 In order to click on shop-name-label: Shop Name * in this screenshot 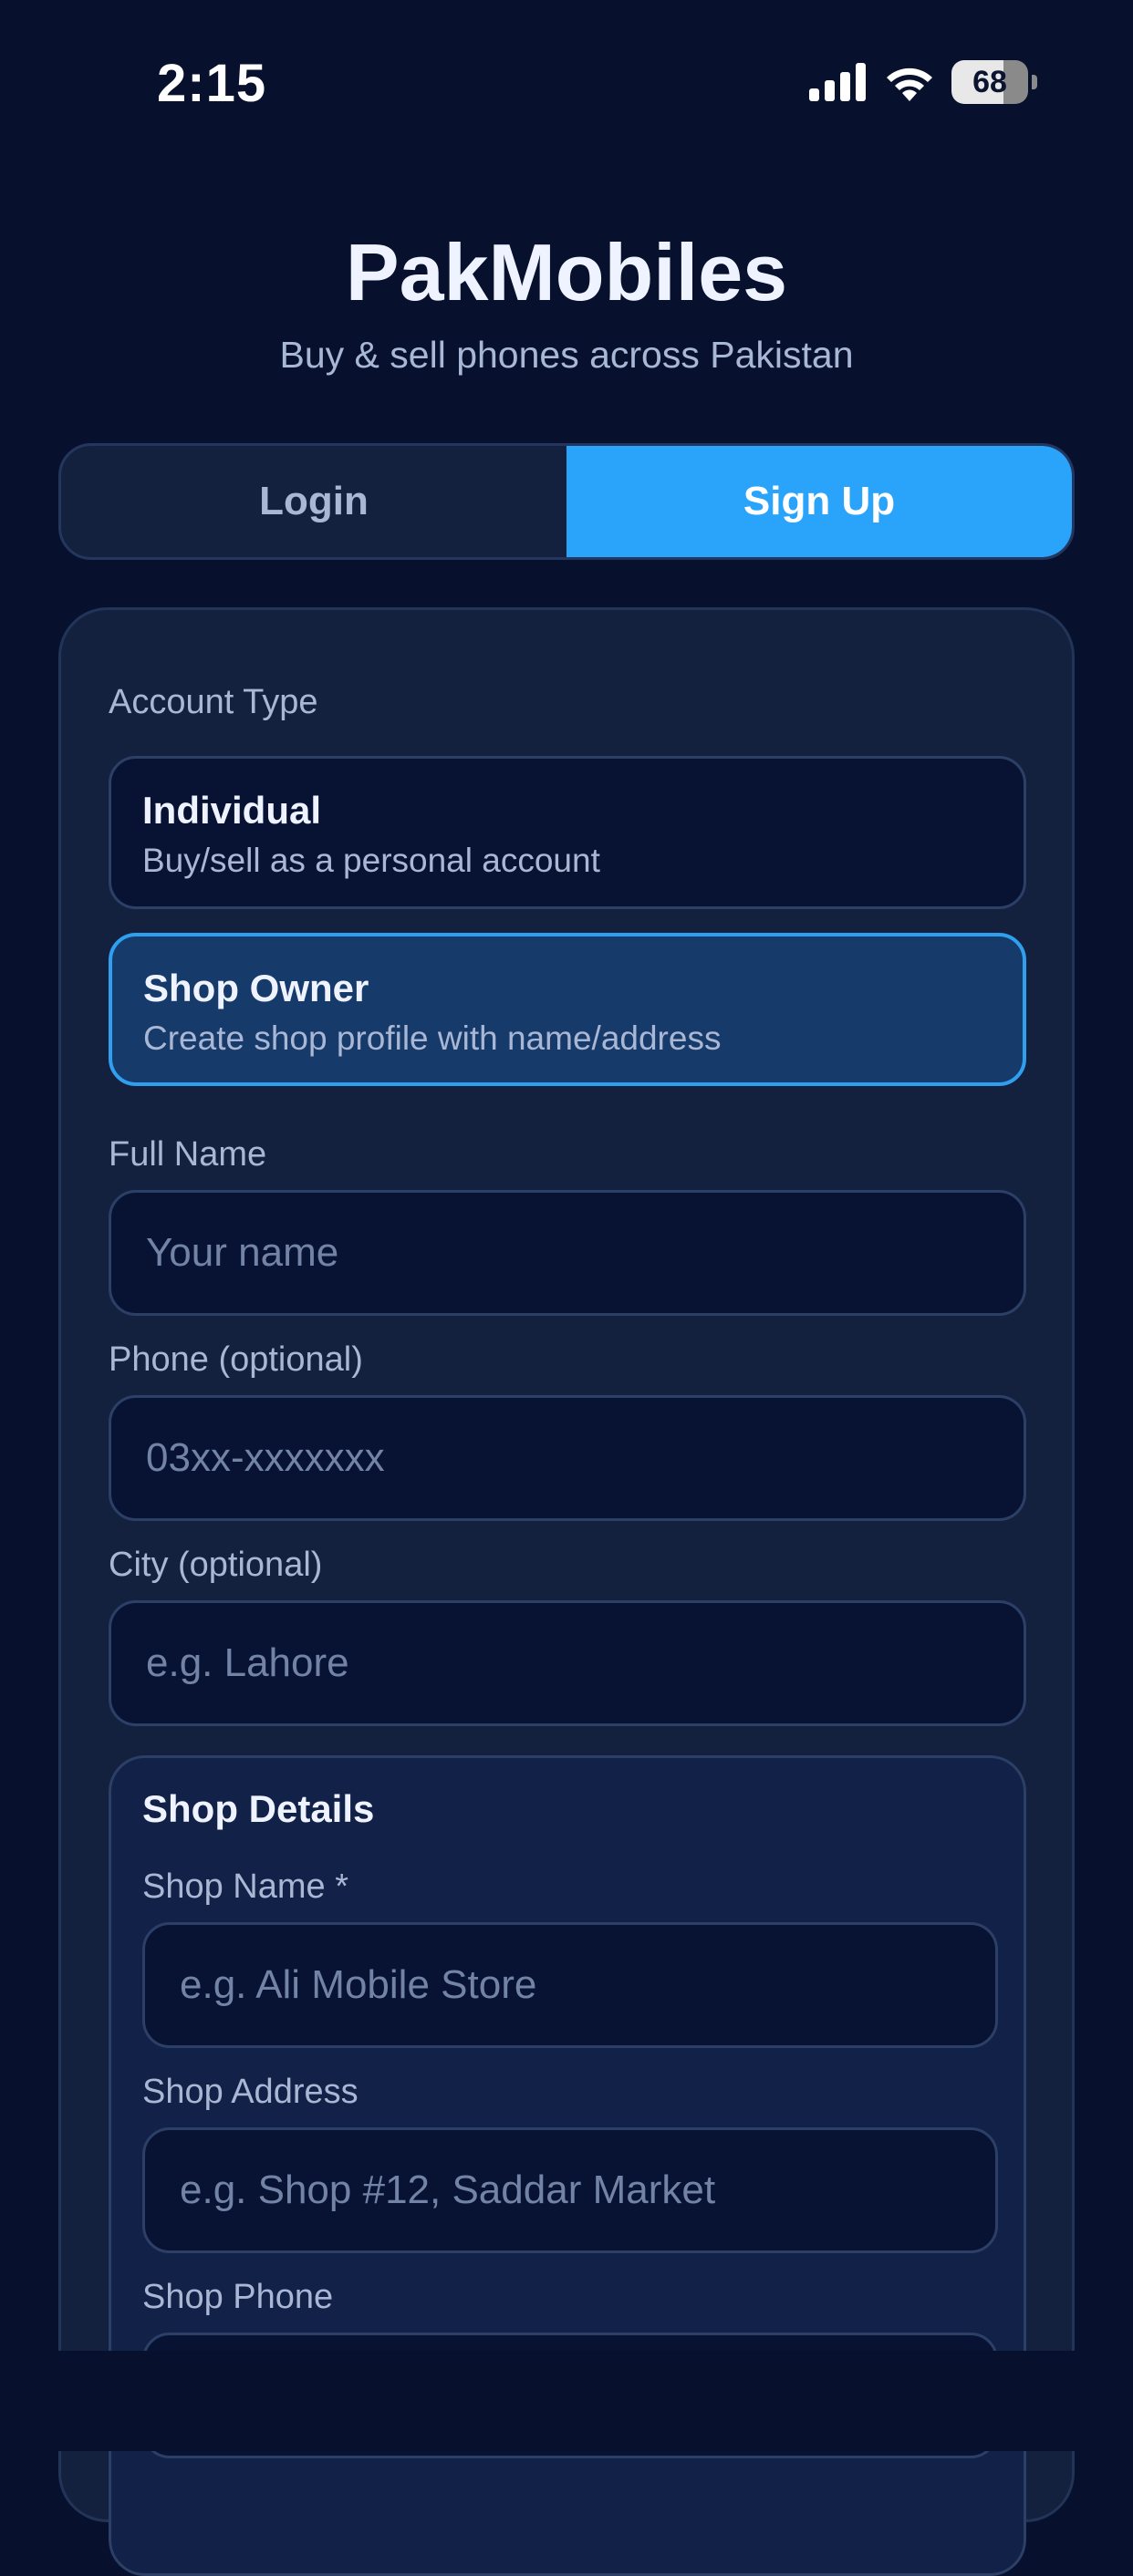, I will do `click(246, 1886)`.